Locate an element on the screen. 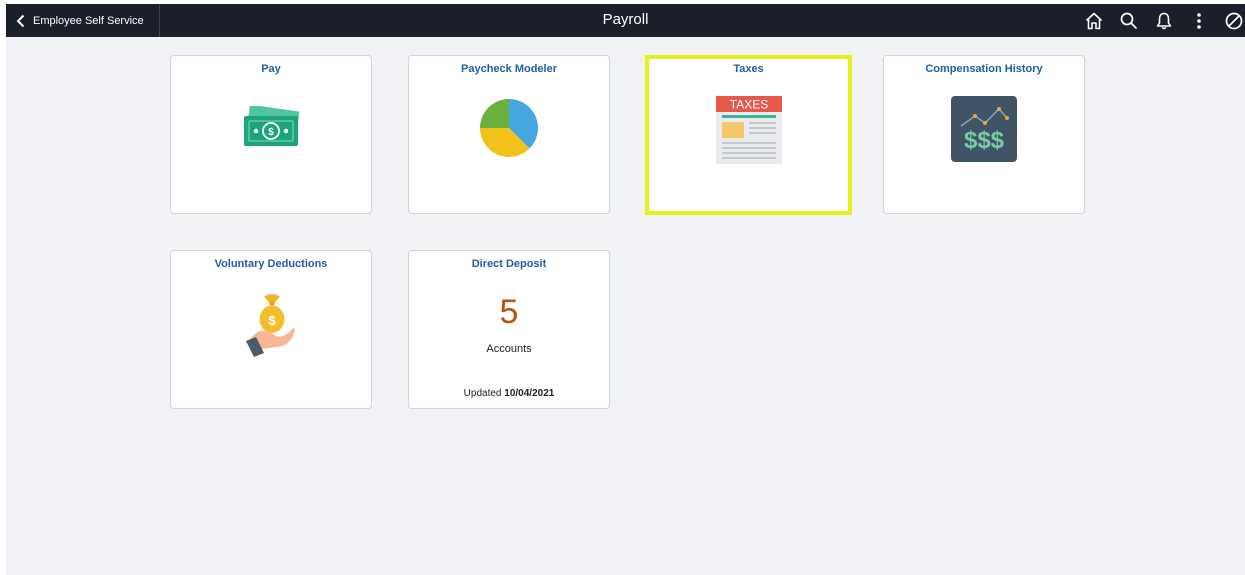 This screenshot has width=1245, height=575. navbar-button is located at coordinates (1234, 21).